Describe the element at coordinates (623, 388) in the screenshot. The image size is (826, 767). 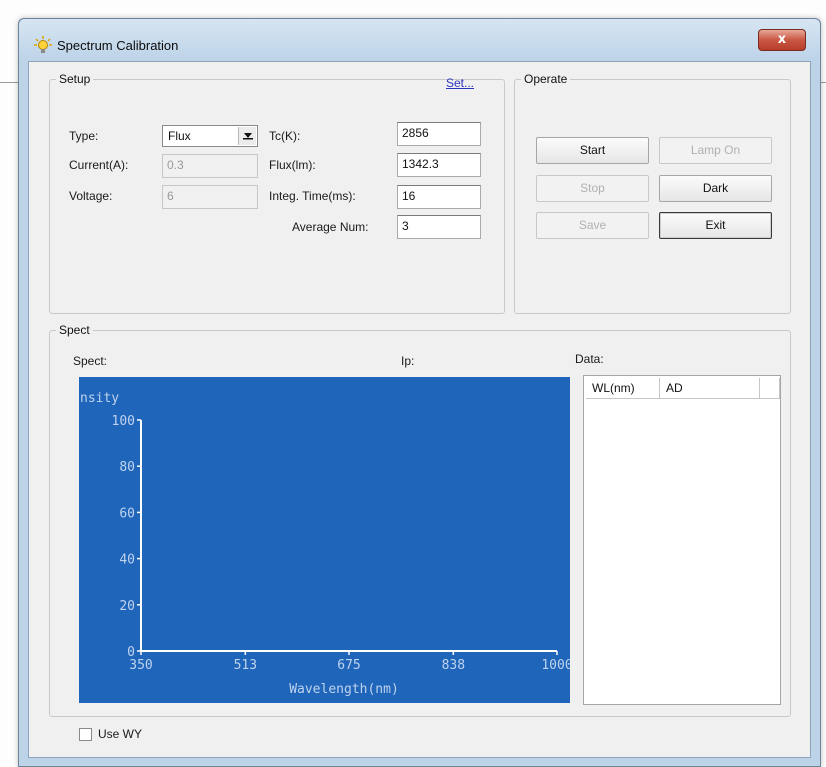
I see `column-header-wl: WL(nm)` at that location.